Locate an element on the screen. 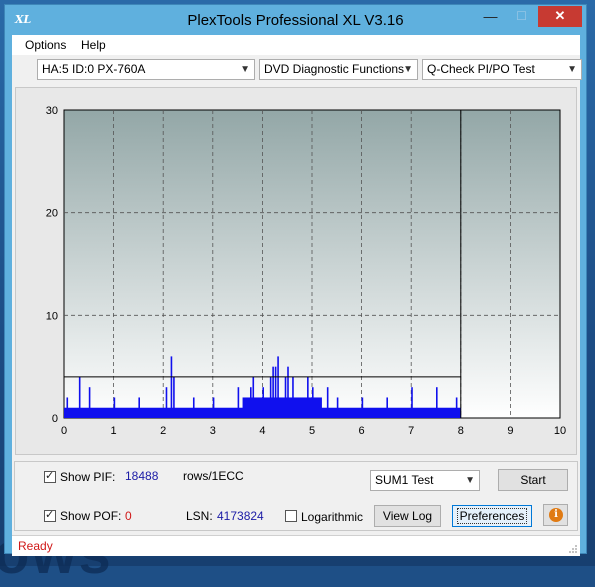 This screenshot has height=587, width=595. dense-band is located at coordinates (282, 407).